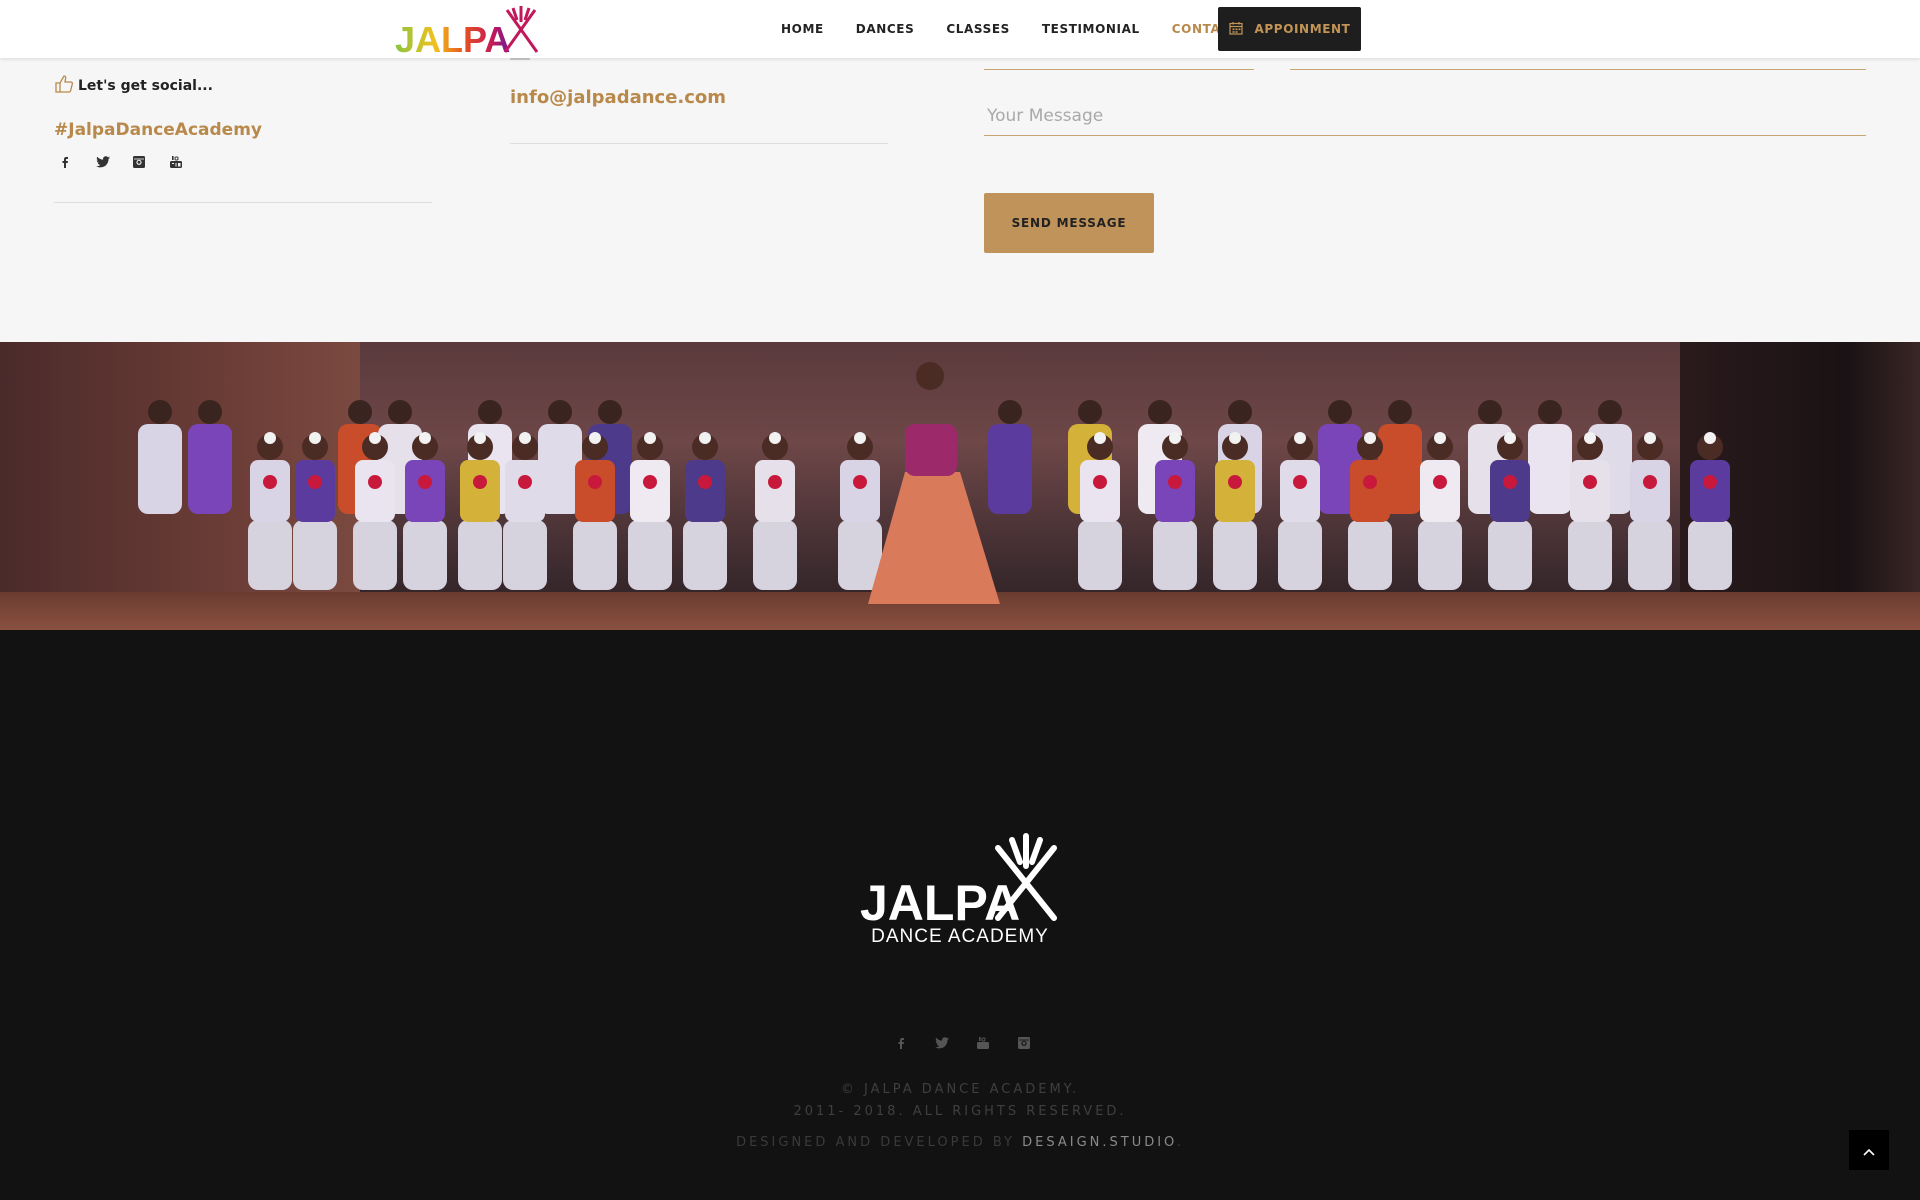 This screenshot has width=1920, height=1200. Describe the element at coordinates (885, 29) in the screenshot. I see `nav-dances: DANCES` at that location.